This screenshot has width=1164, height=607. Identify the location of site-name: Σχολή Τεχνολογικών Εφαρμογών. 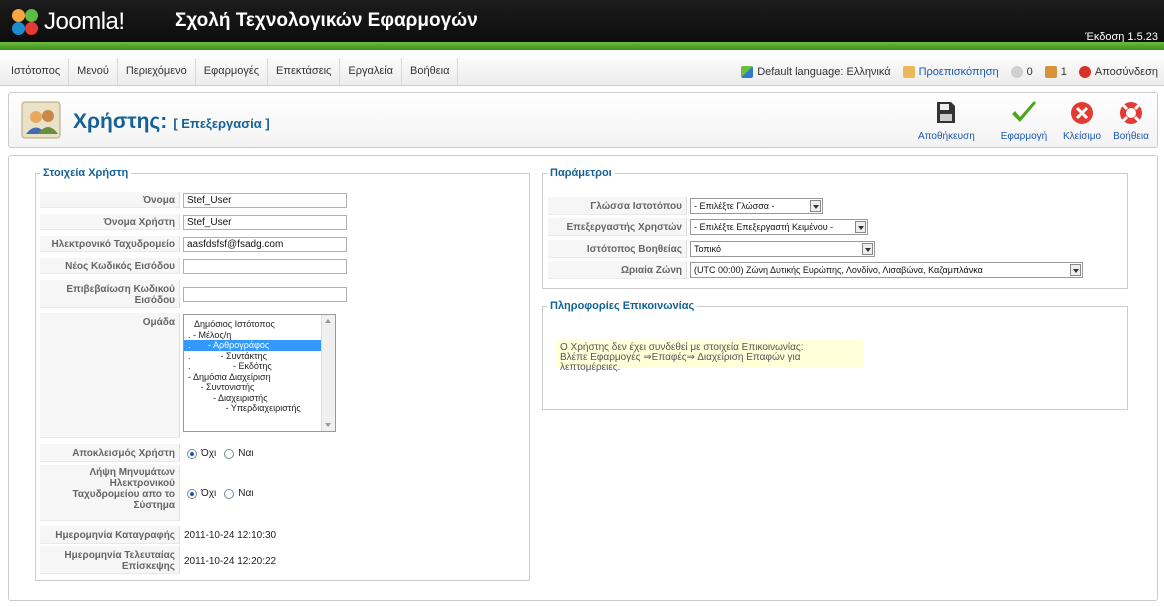
(326, 20).